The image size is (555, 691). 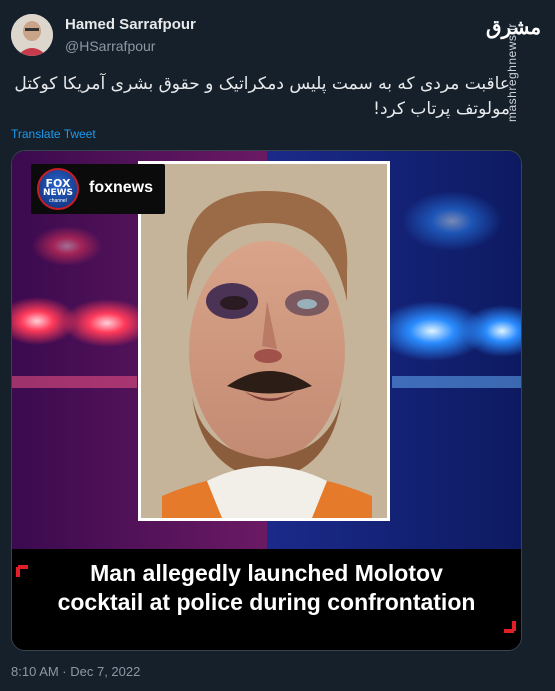 I want to click on author-name: Hamed Sarrafpour, so click(x=130, y=24).